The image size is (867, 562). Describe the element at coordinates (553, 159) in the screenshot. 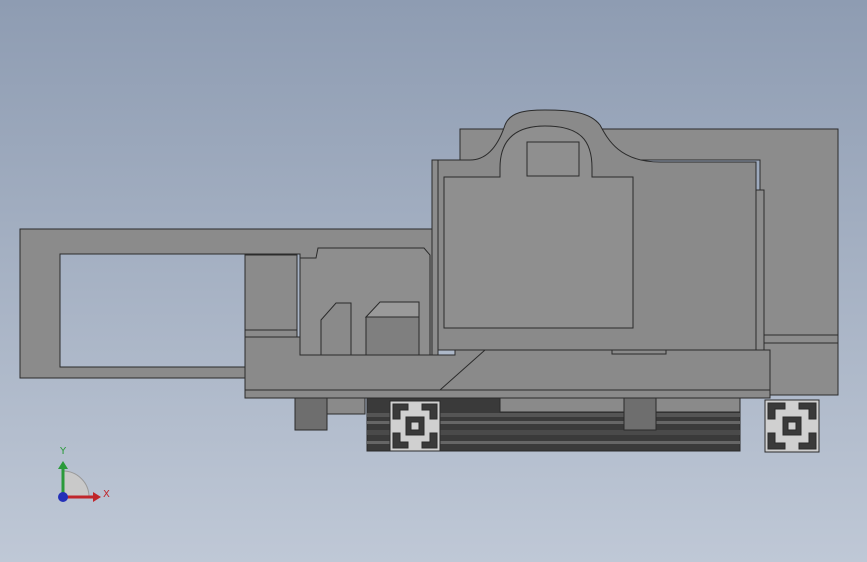

I see `plate-window` at that location.